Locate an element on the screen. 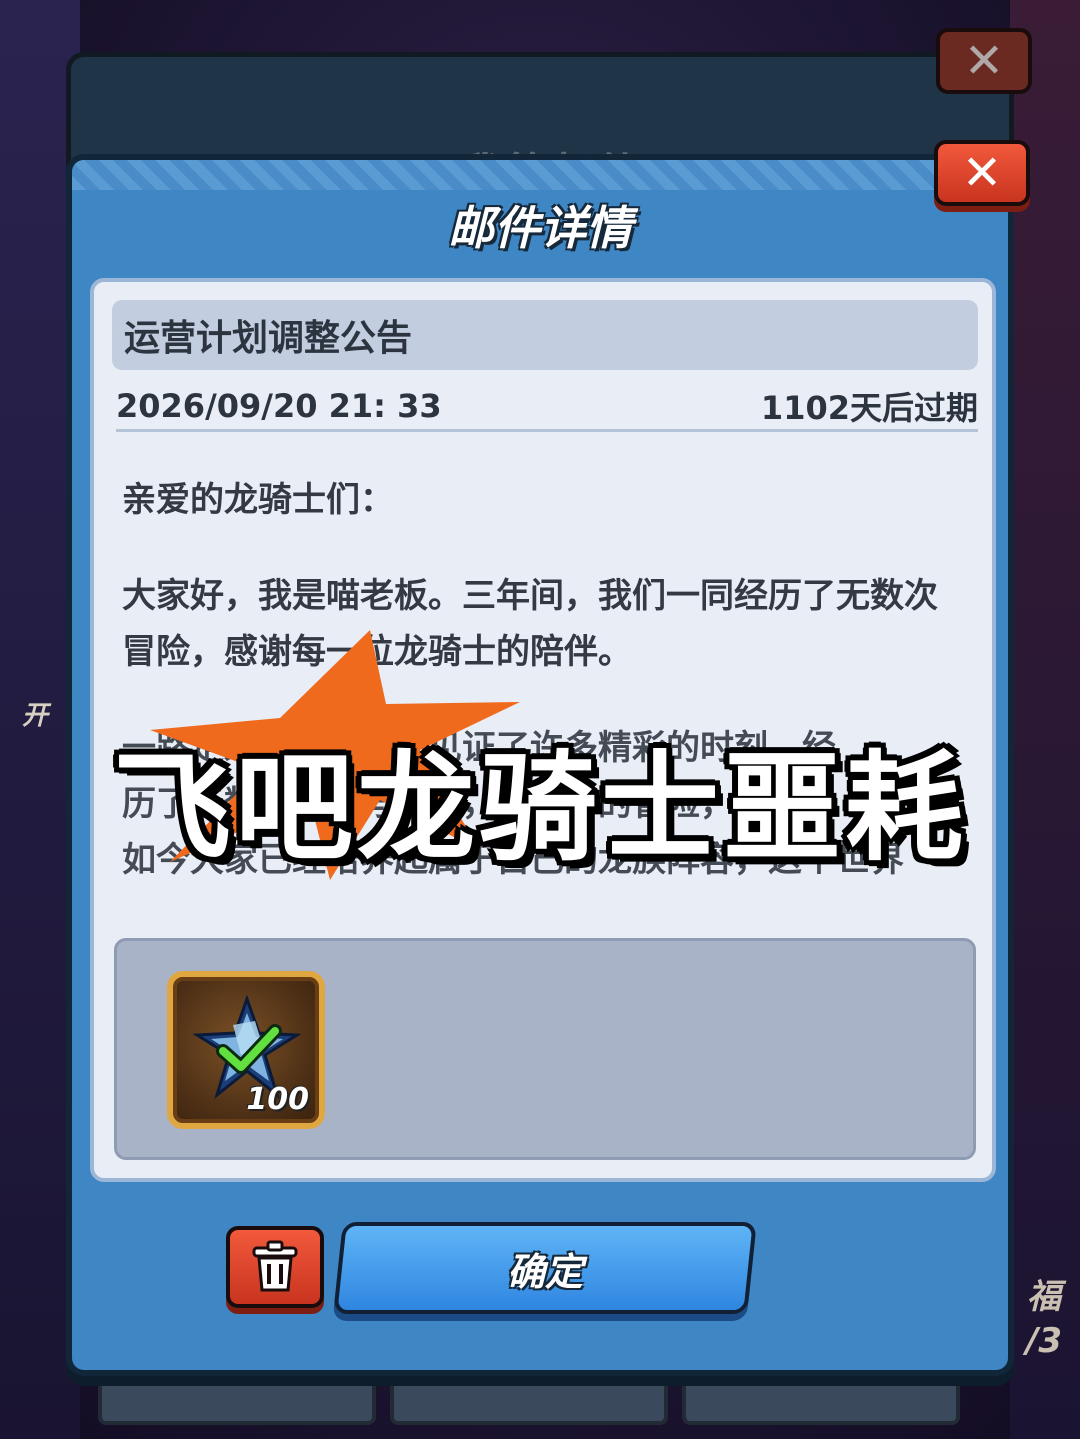 This screenshot has height=1439, width=1080. mail-list-close-button: ✕ is located at coordinates (984, 61).